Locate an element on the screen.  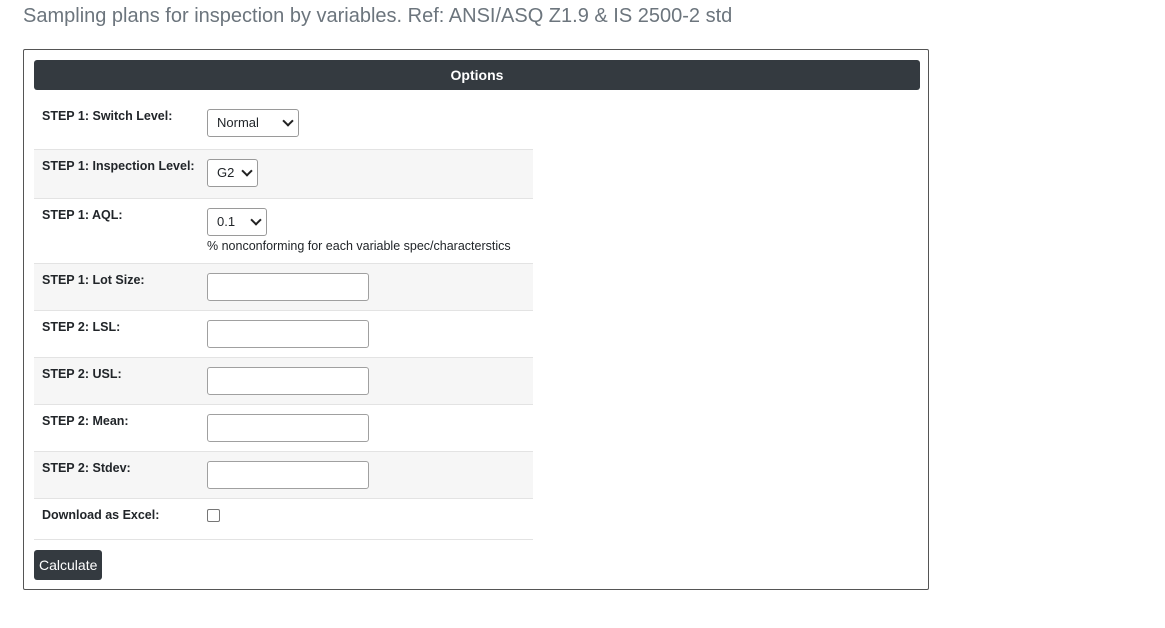
form-row-download-excel: Download as Excel: is located at coordinates (283, 519).